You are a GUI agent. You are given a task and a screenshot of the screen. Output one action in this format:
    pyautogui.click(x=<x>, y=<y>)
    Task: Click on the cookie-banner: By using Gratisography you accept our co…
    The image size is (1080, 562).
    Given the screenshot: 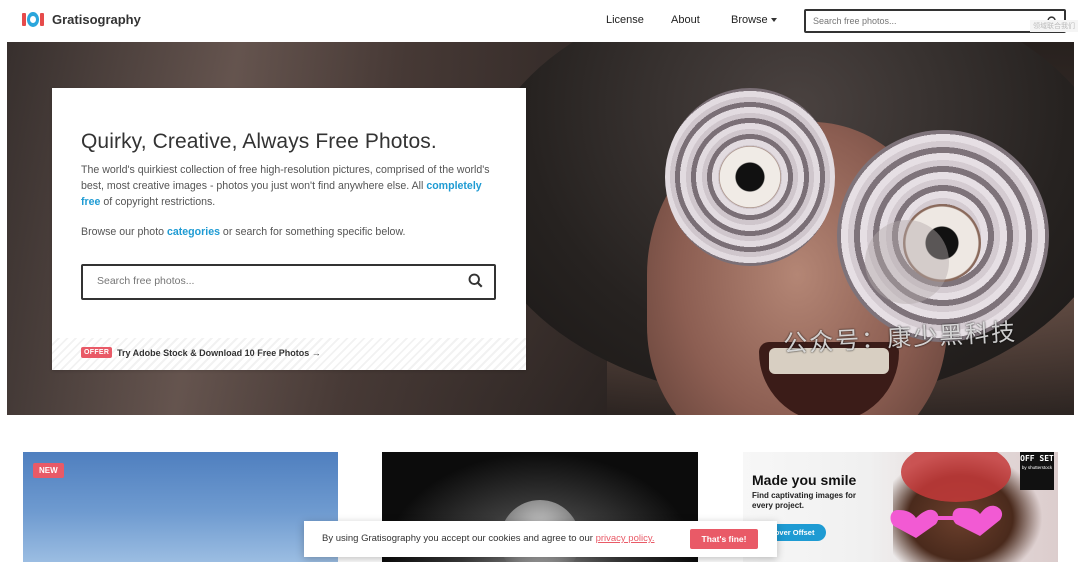 What is the action you would take?
    pyautogui.click(x=540, y=539)
    